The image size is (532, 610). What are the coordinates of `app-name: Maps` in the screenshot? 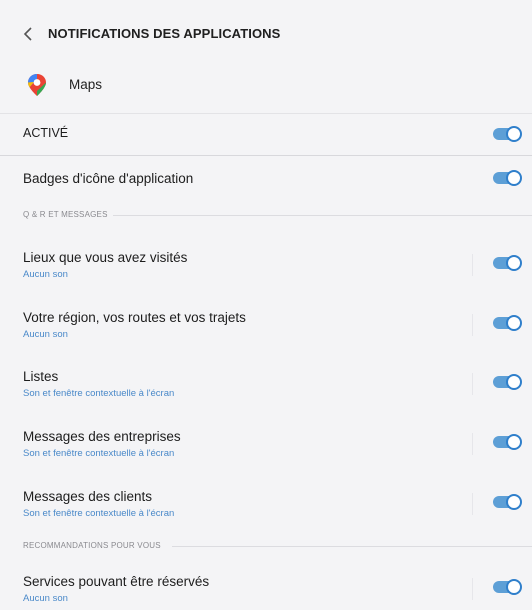 It's located at (86, 84).